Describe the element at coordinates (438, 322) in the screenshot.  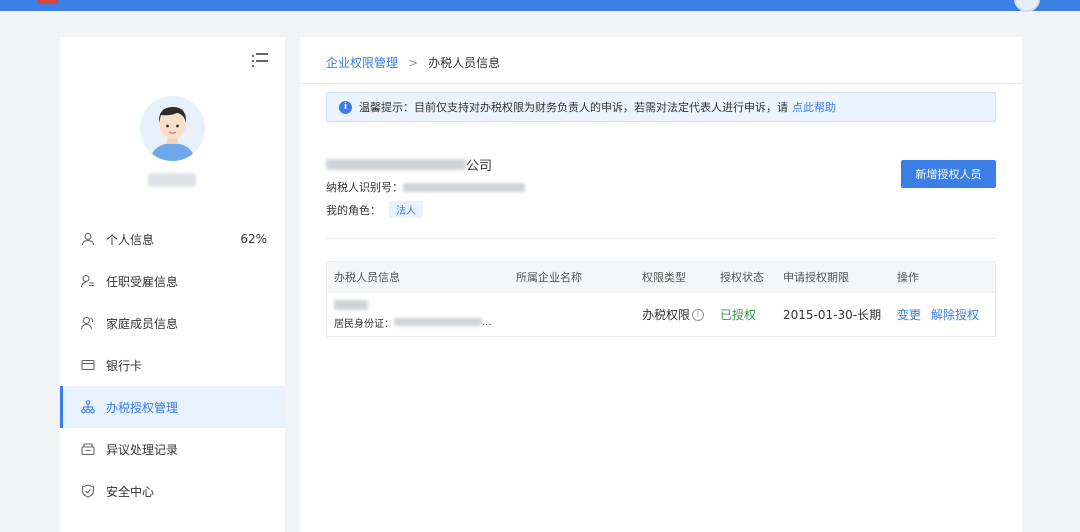
I see `id-number-blurred` at that location.